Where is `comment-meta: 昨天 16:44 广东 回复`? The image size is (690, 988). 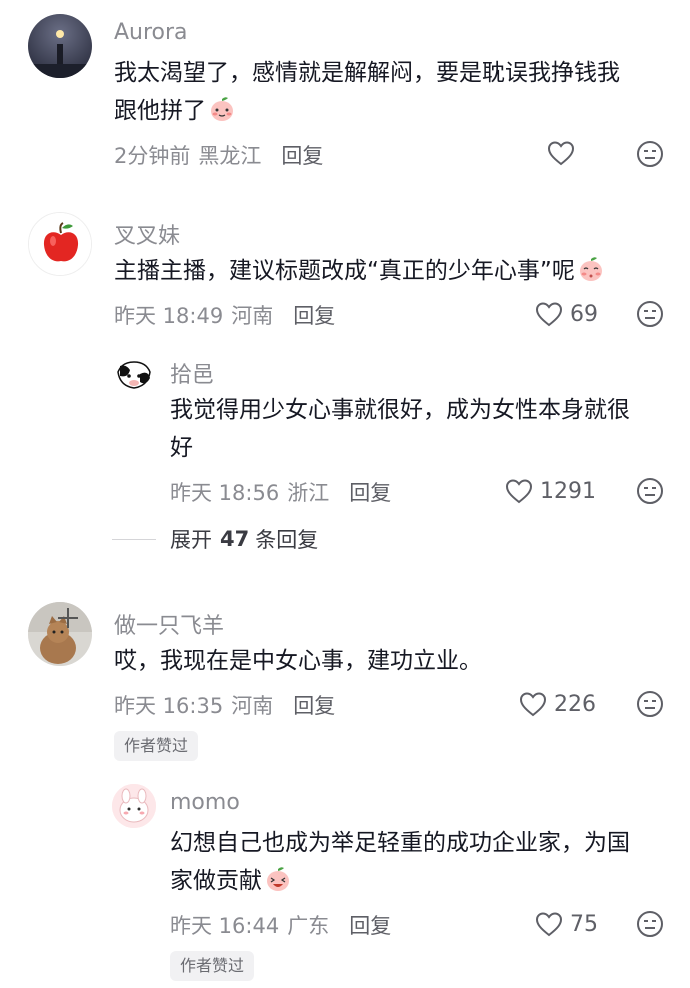
comment-meta: 昨天 16:44 广东 回复 is located at coordinates (280, 925).